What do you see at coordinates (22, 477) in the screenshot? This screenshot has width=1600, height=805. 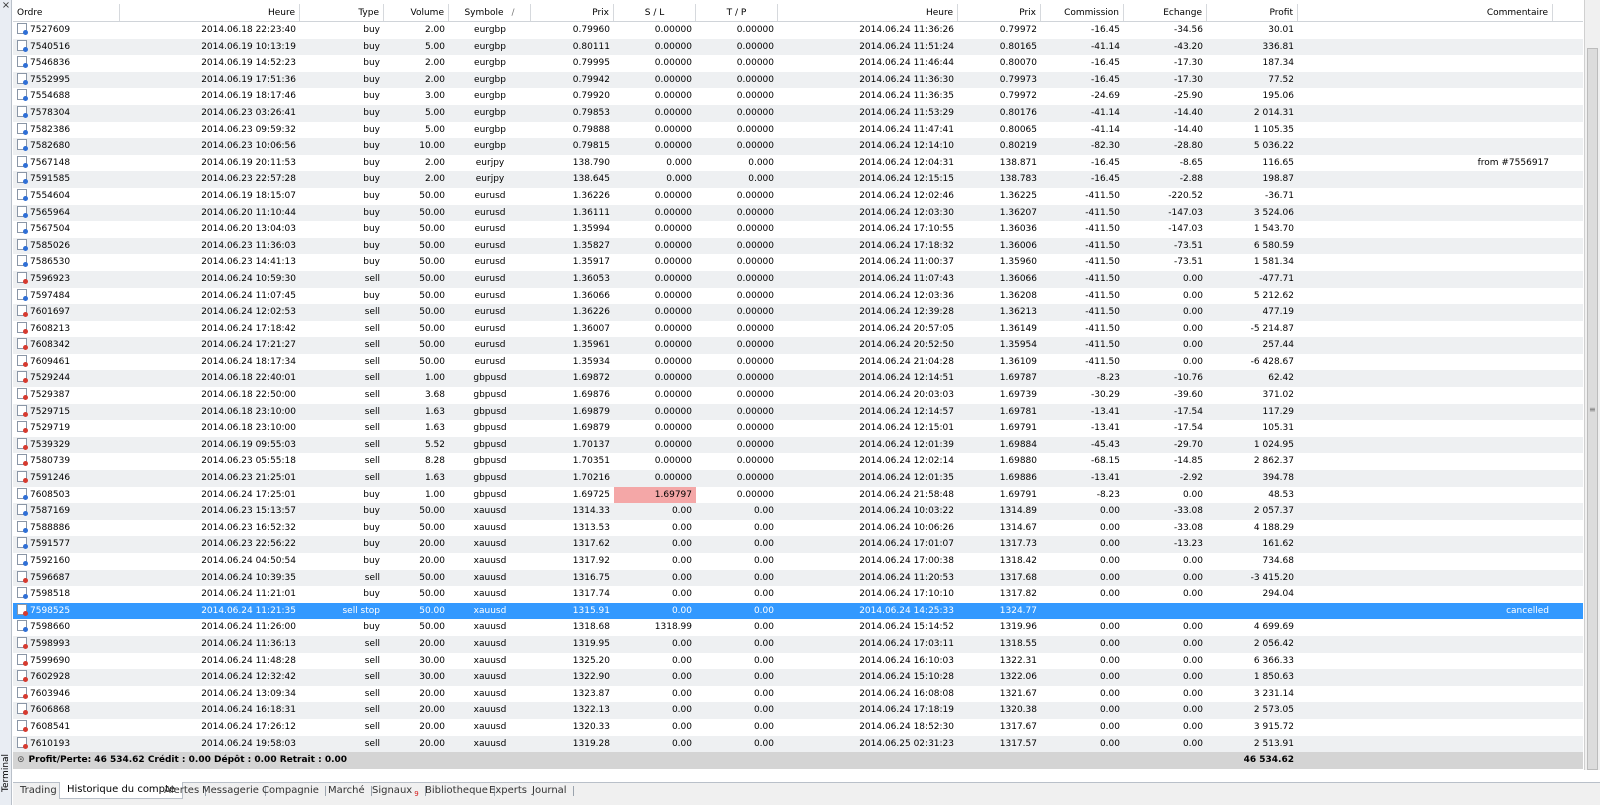 I see `sell-order-icon` at bounding box center [22, 477].